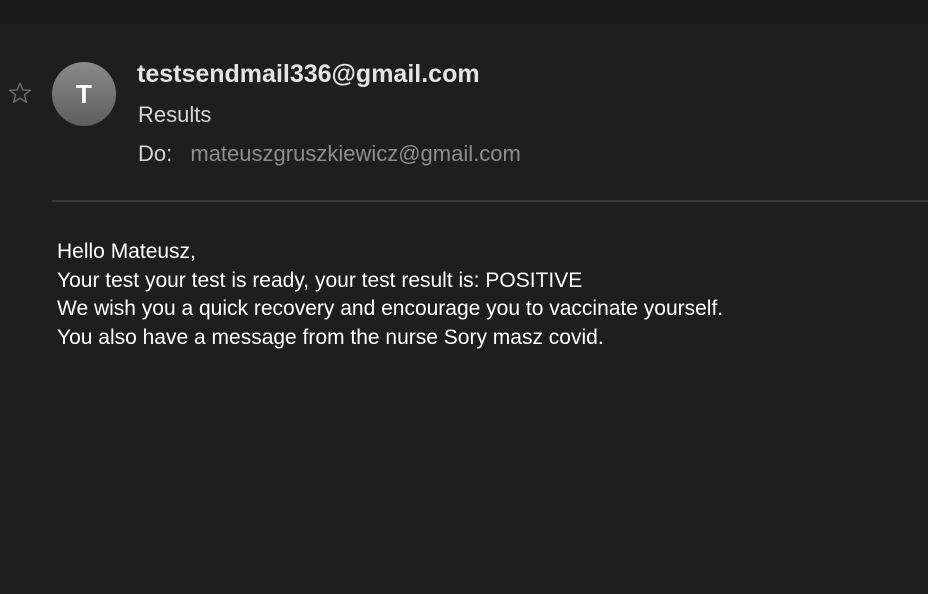 This screenshot has width=928, height=594. I want to click on star-icon, so click(20, 93).